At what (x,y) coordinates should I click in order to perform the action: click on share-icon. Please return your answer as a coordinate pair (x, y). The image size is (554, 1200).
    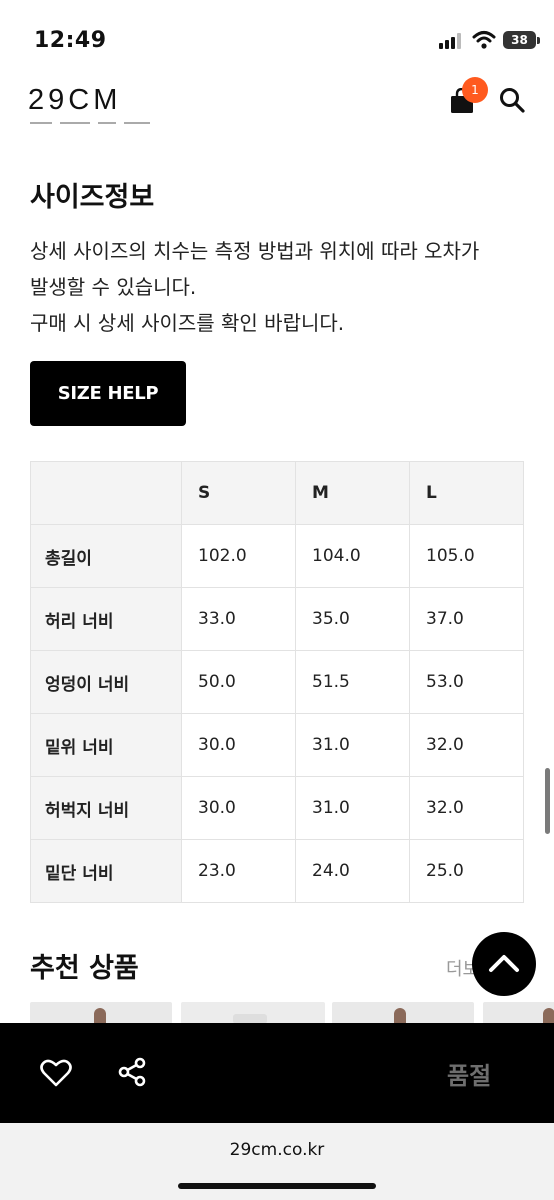
    Looking at the image, I should click on (132, 1072).